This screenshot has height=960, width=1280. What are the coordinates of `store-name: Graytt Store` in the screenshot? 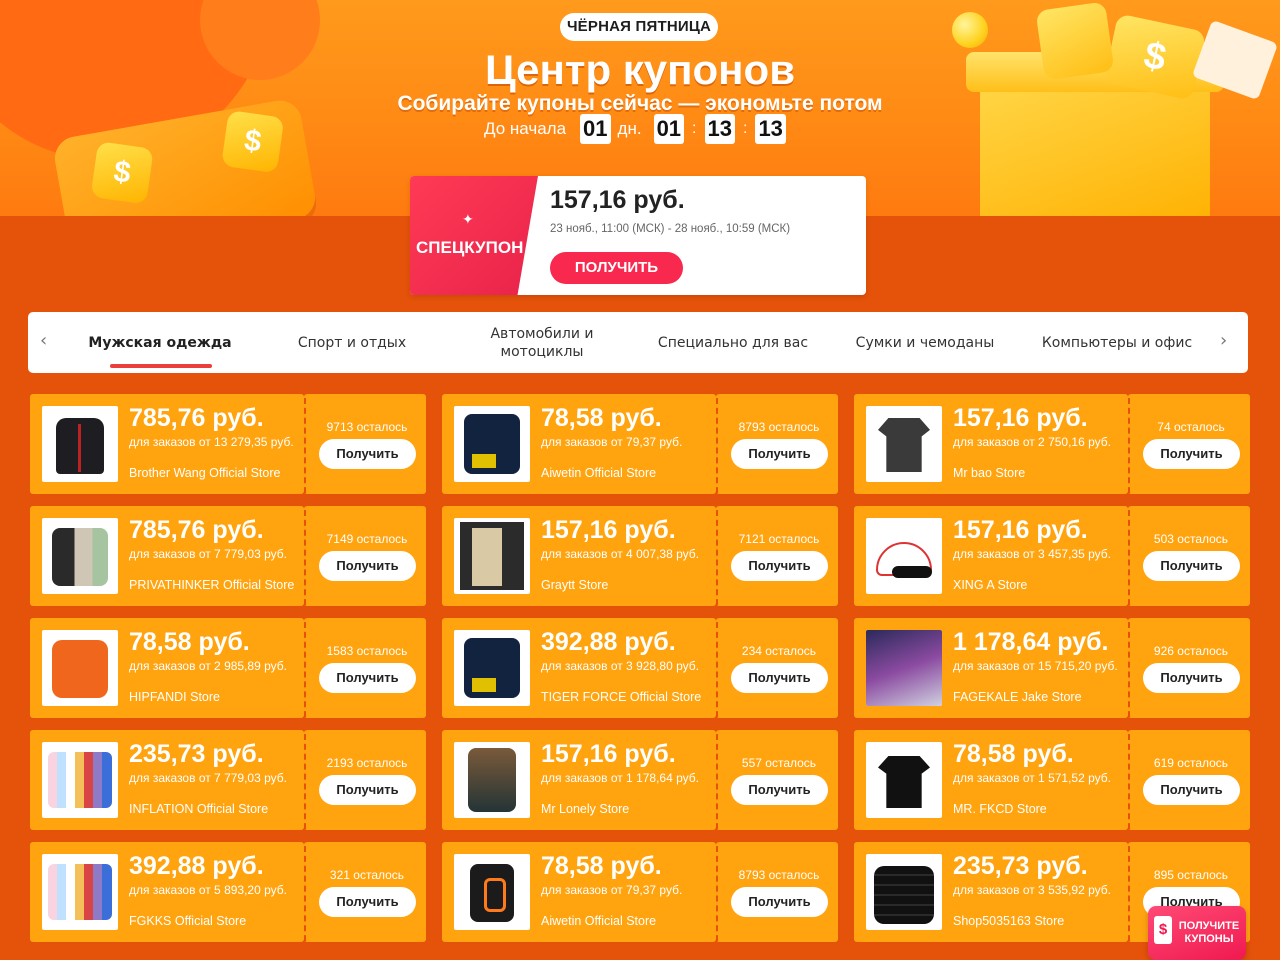 It's located at (574, 585).